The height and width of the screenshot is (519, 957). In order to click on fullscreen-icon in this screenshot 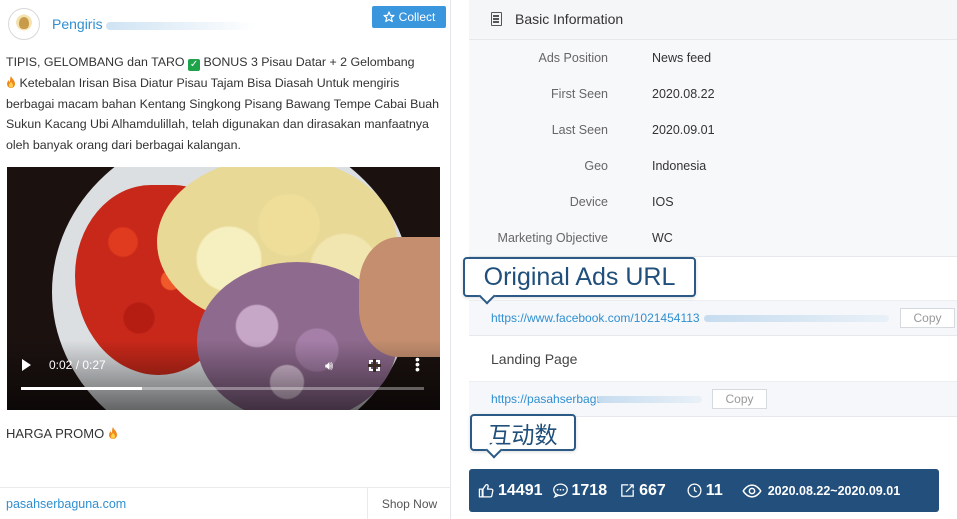, I will do `click(374, 365)`.